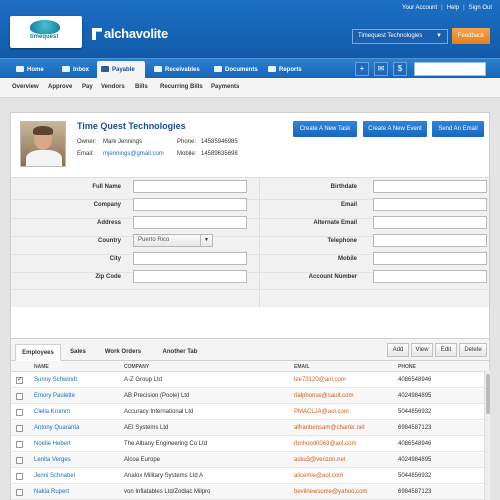 Image resolution: width=500 pixels, height=500 pixels. I want to click on employee-email-link: bevilnewsome@yahoo.com, so click(330, 492).